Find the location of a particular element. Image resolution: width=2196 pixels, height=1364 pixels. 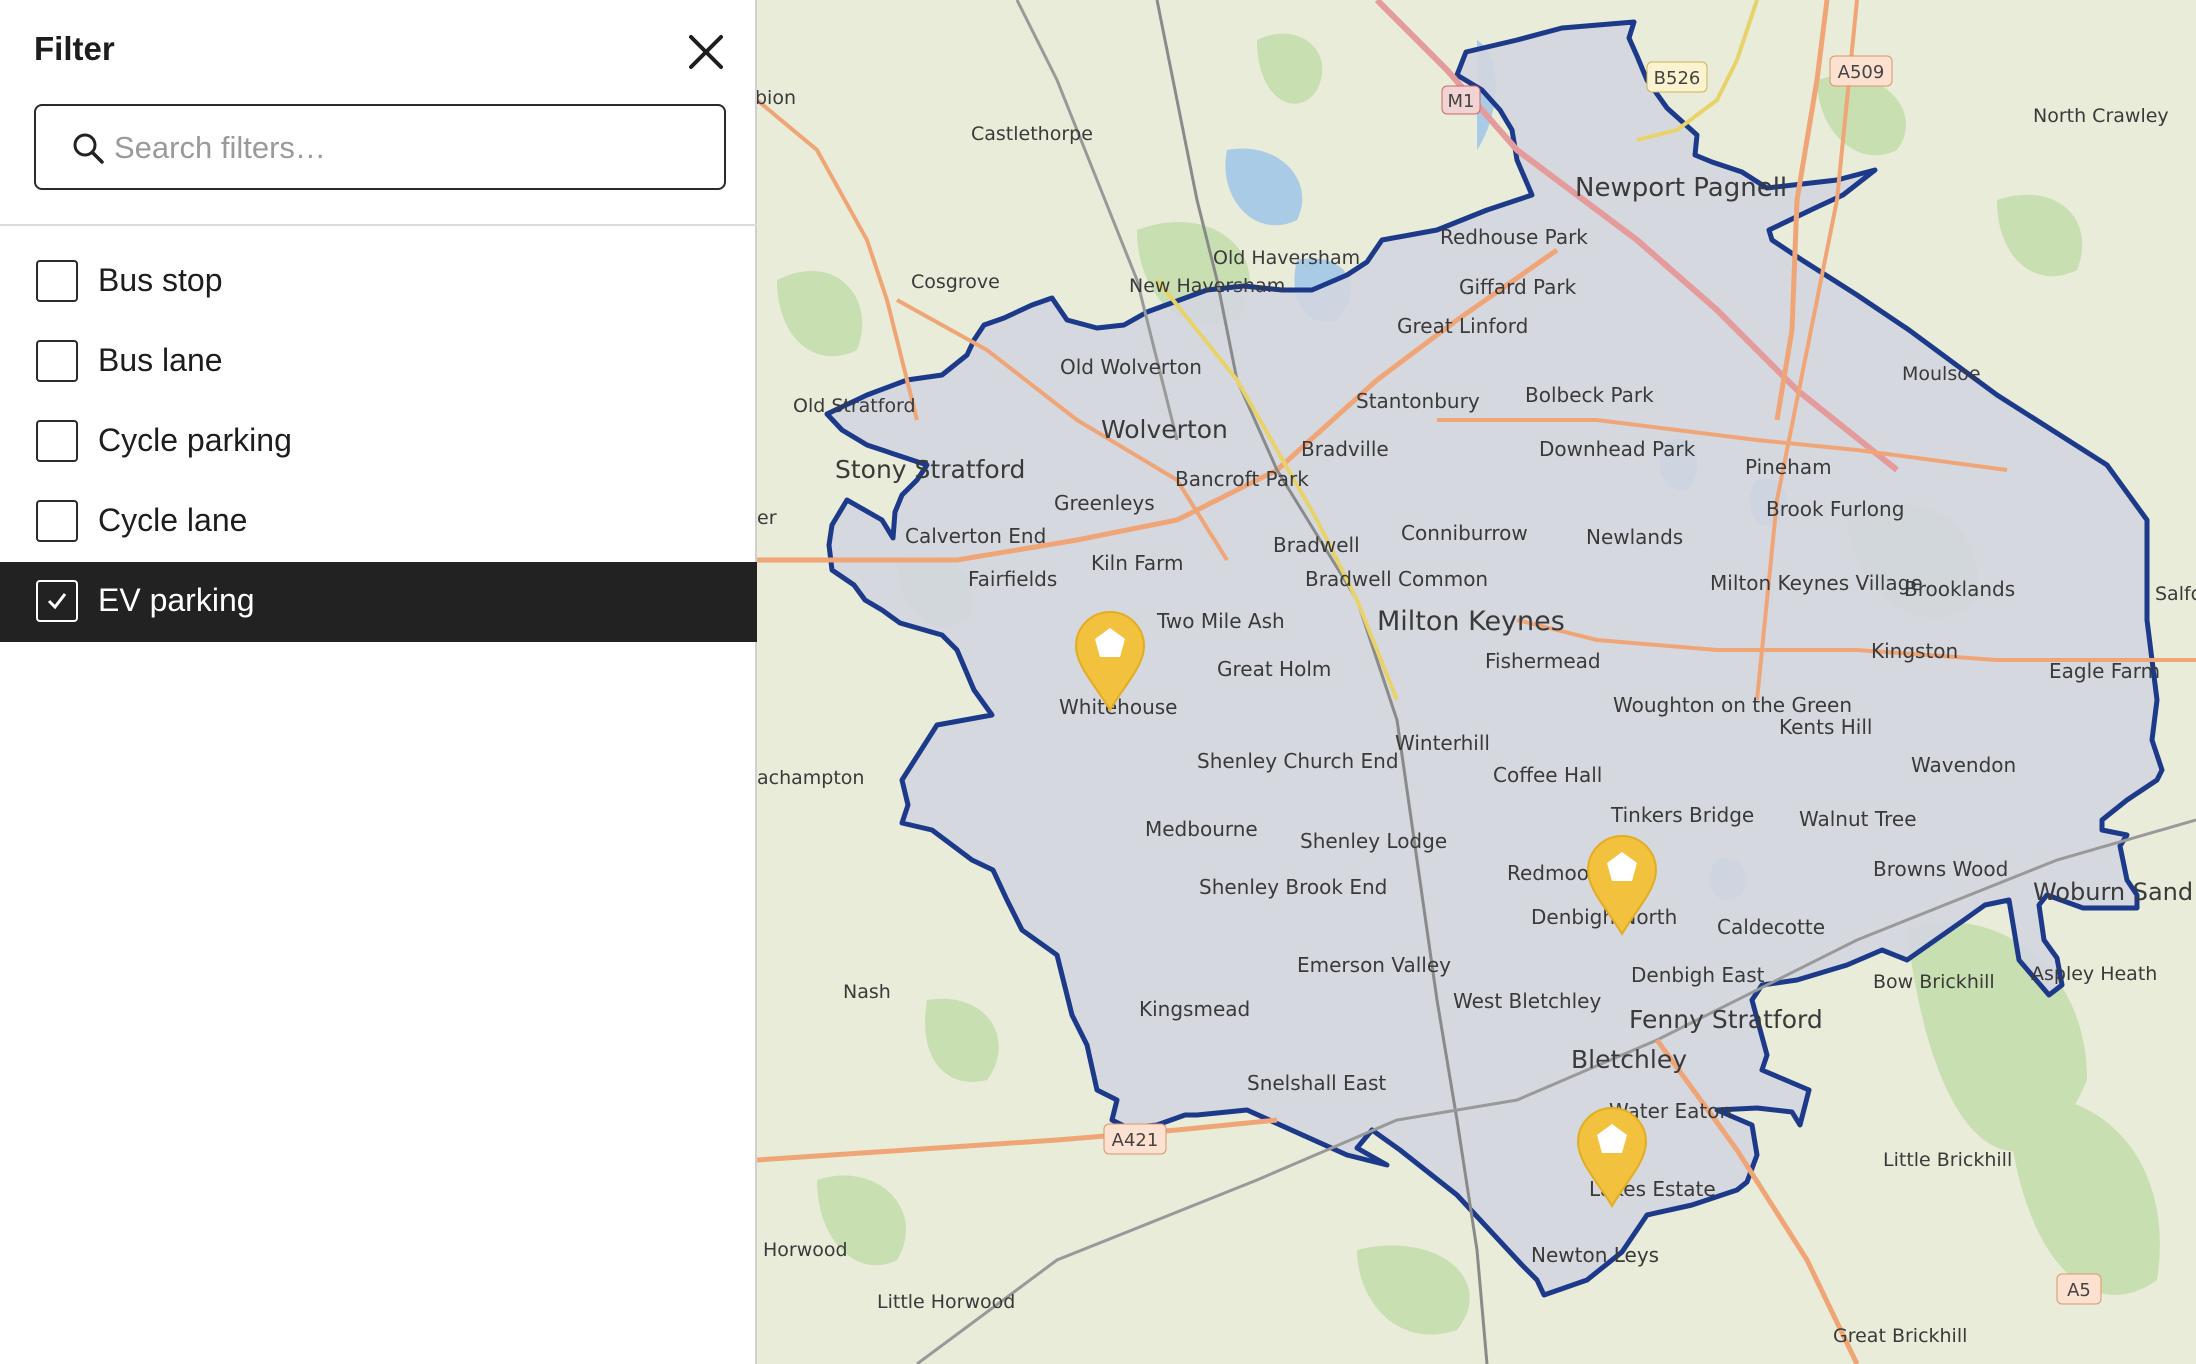

place-label: New Haversham is located at coordinates (1207, 286).